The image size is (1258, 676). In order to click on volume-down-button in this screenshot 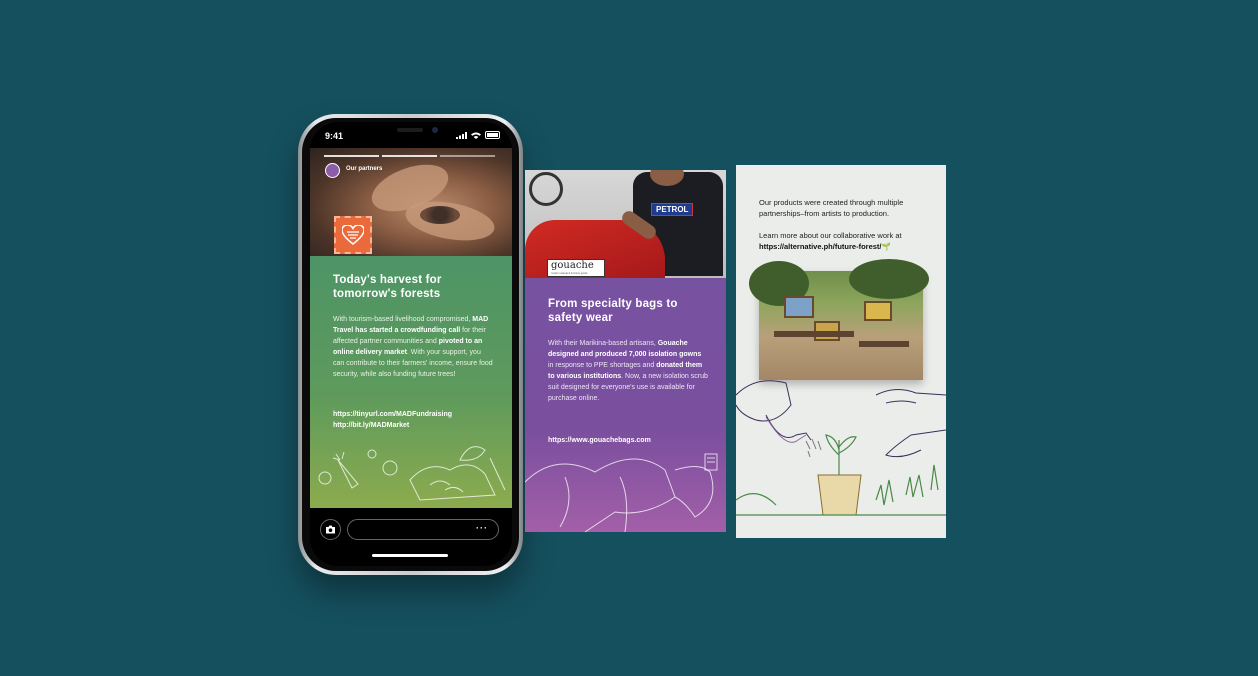, I will do `click(1, 59)`.